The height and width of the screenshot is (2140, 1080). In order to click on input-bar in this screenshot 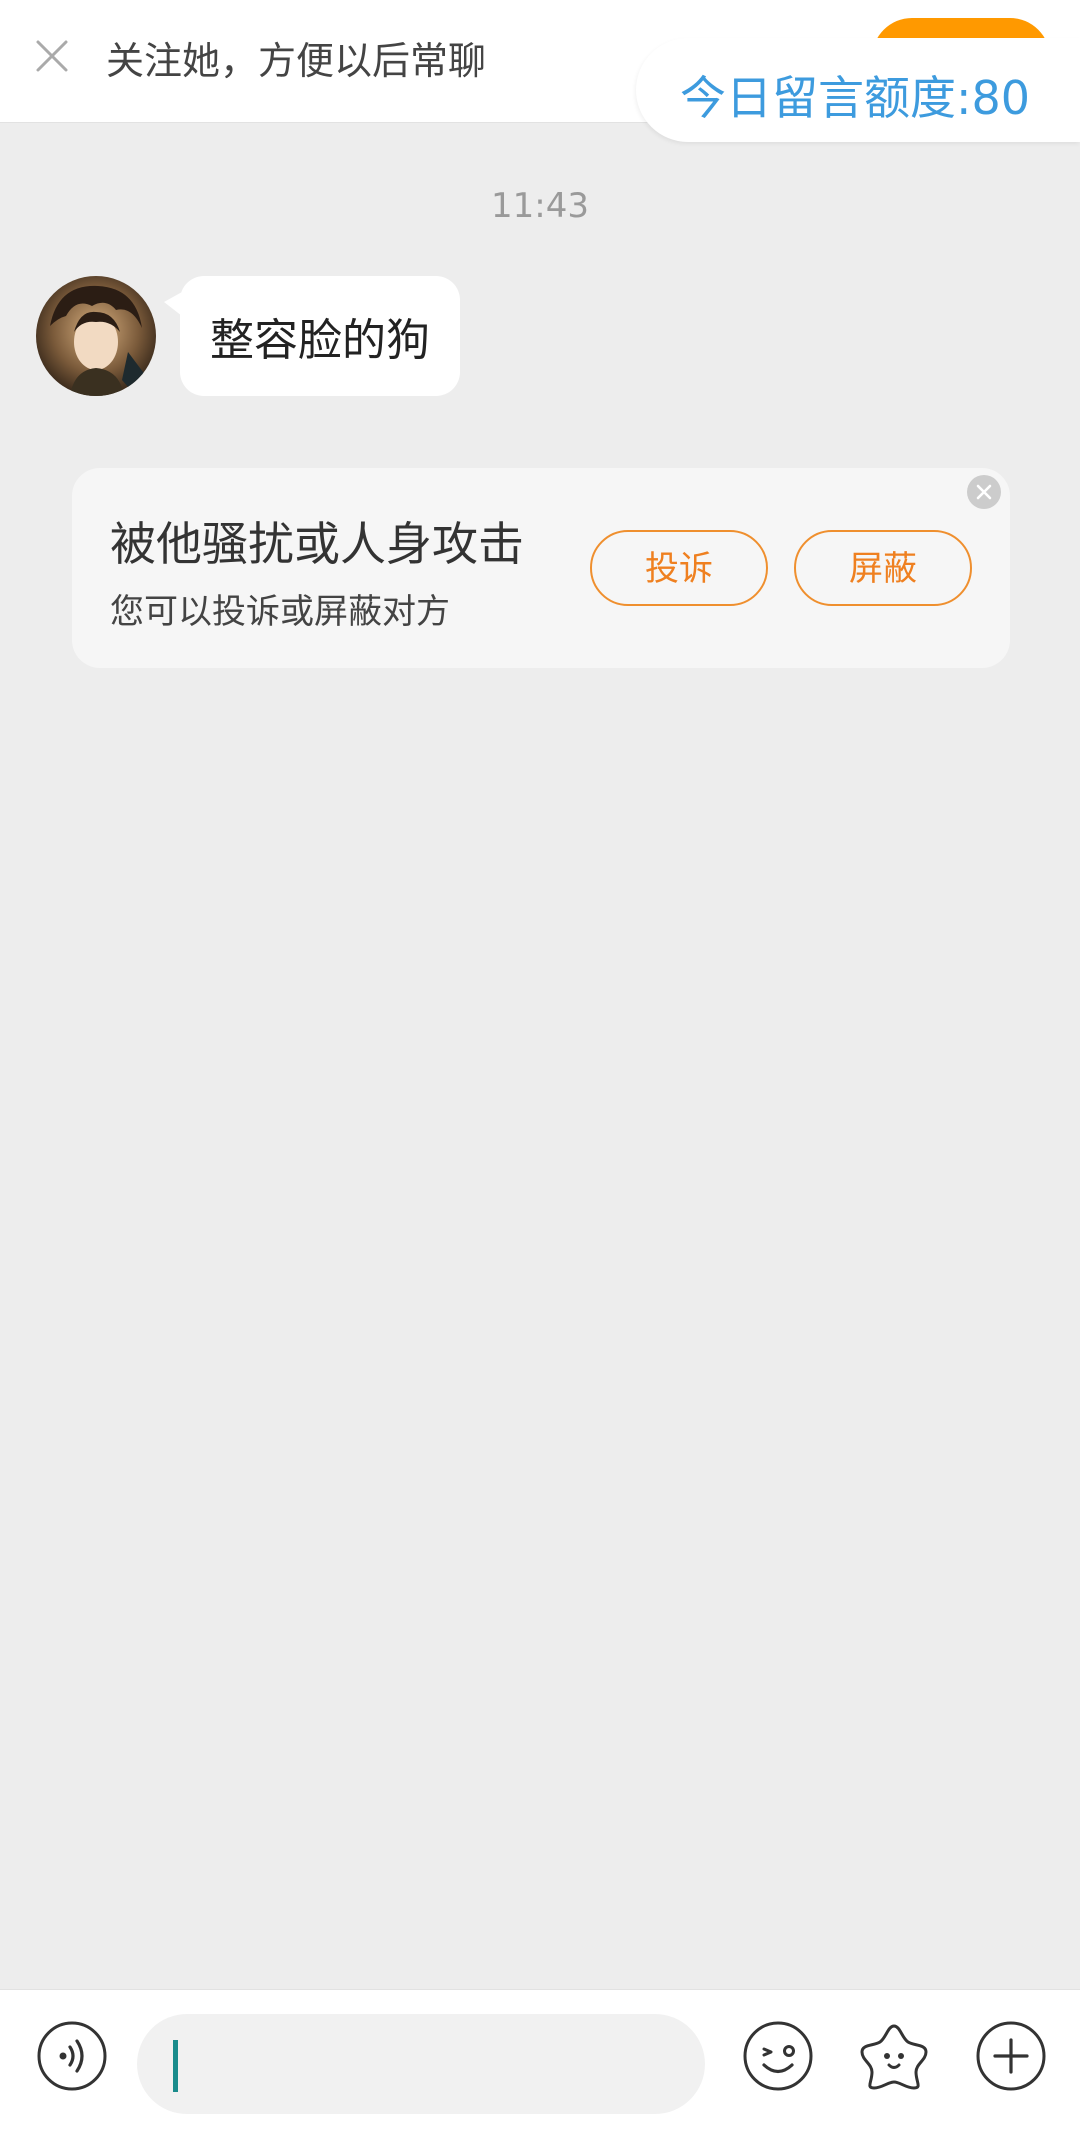, I will do `click(540, 2064)`.